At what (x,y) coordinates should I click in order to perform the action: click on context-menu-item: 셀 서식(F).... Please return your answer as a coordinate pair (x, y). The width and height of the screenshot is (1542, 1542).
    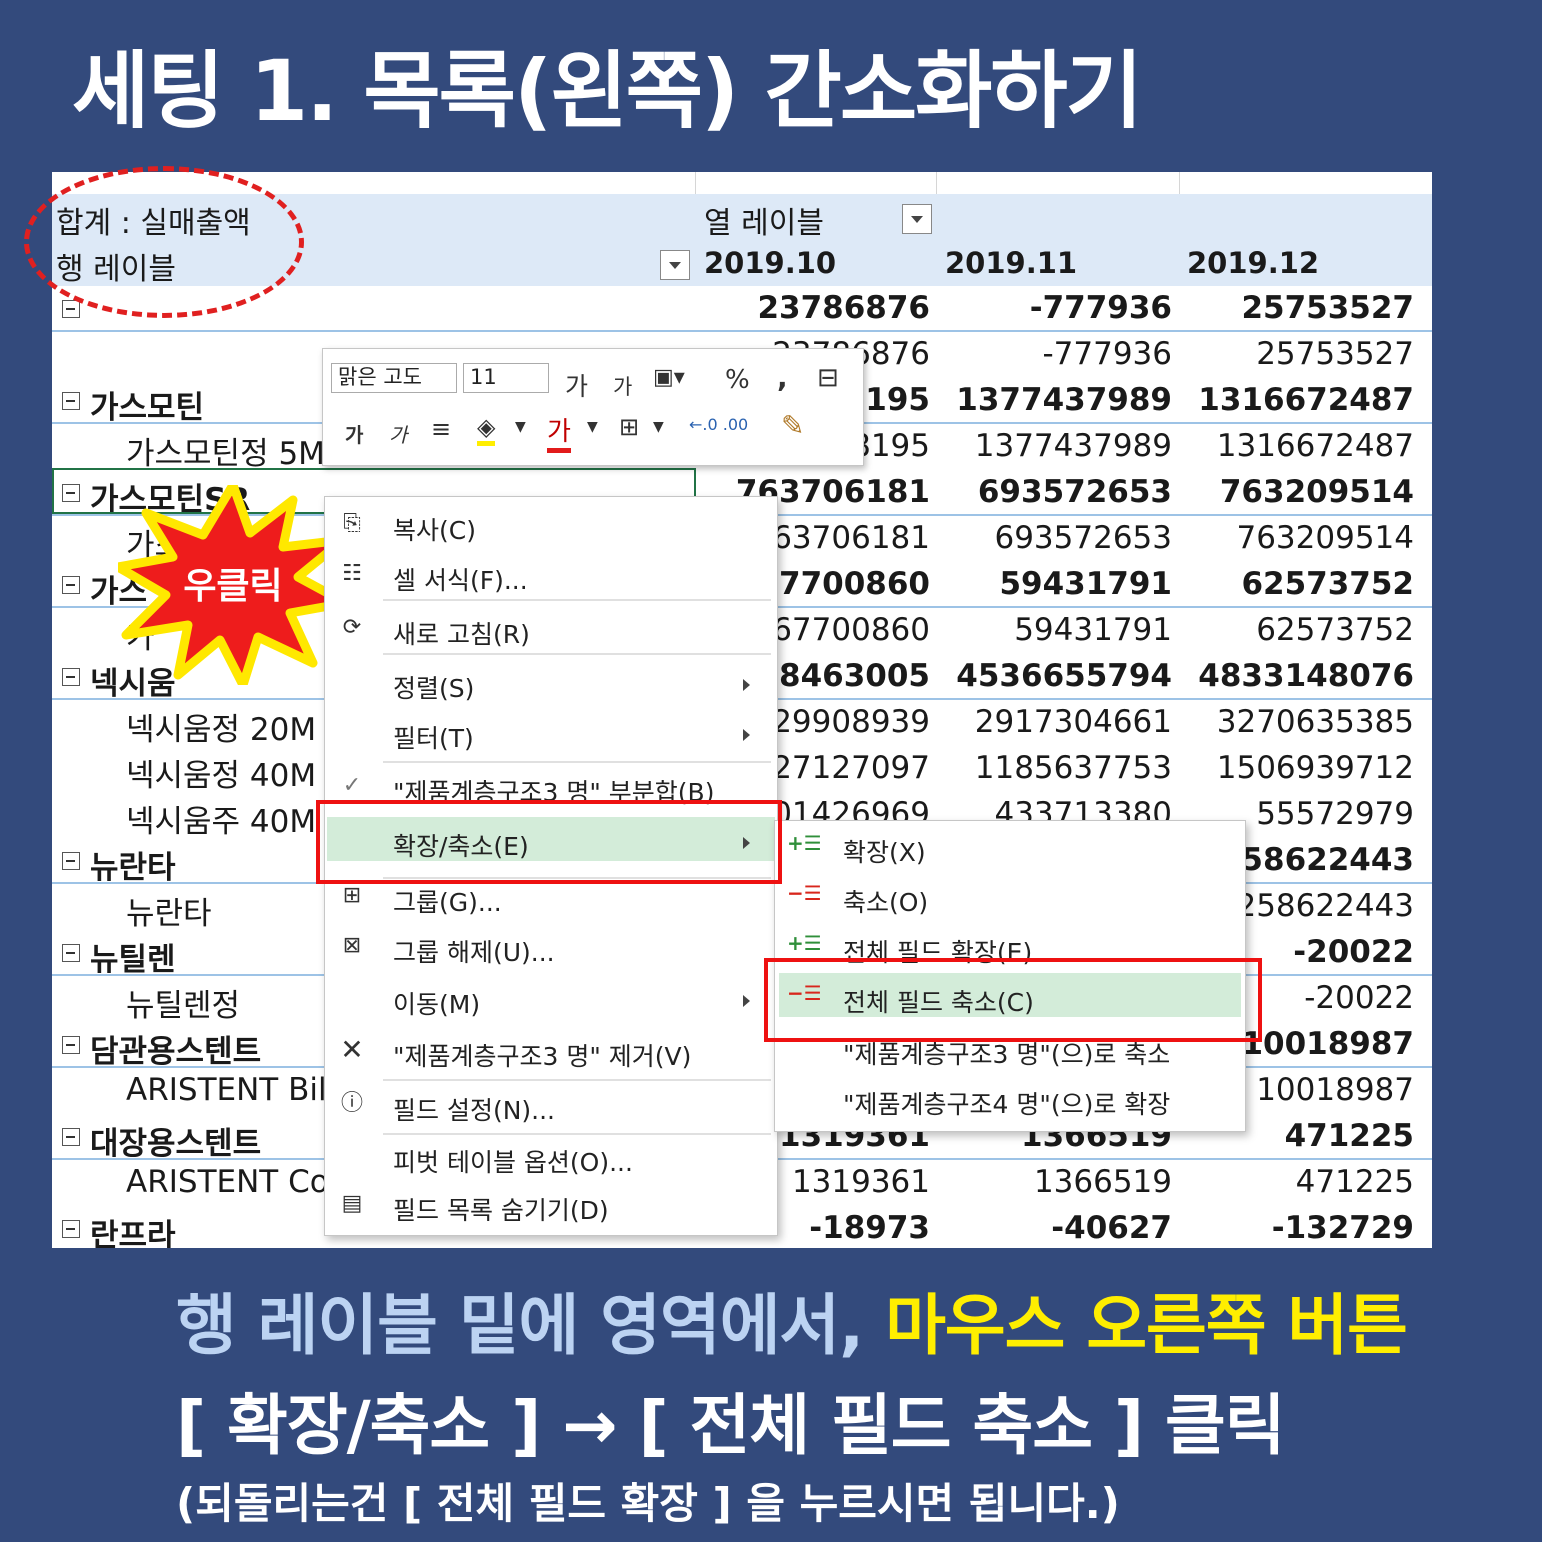
    Looking at the image, I should click on (460, 579).